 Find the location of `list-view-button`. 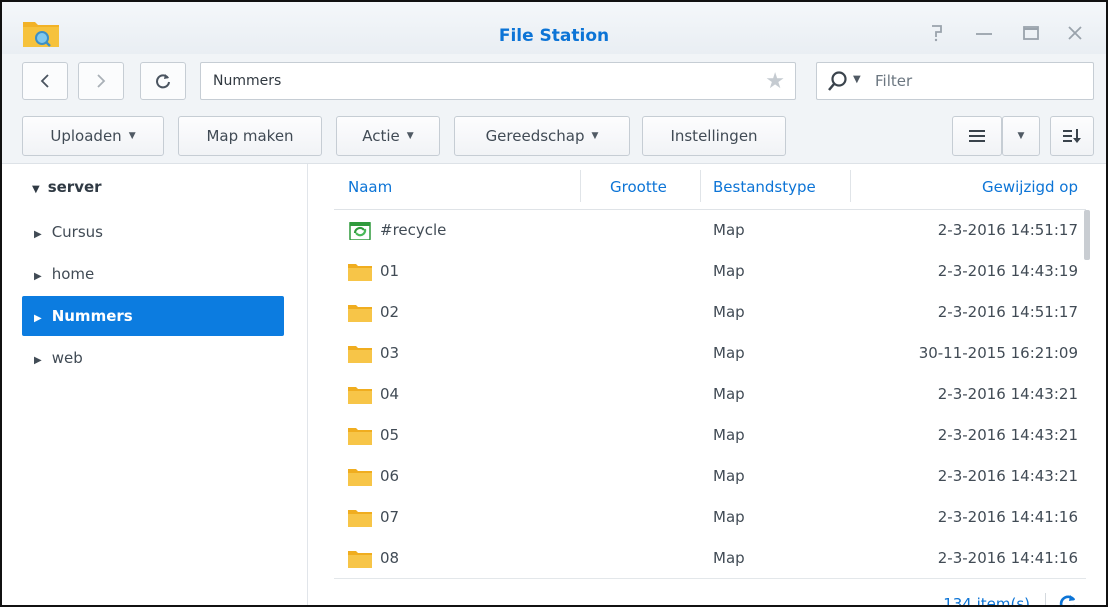

list-view-button is located at coordinates (977, 136).